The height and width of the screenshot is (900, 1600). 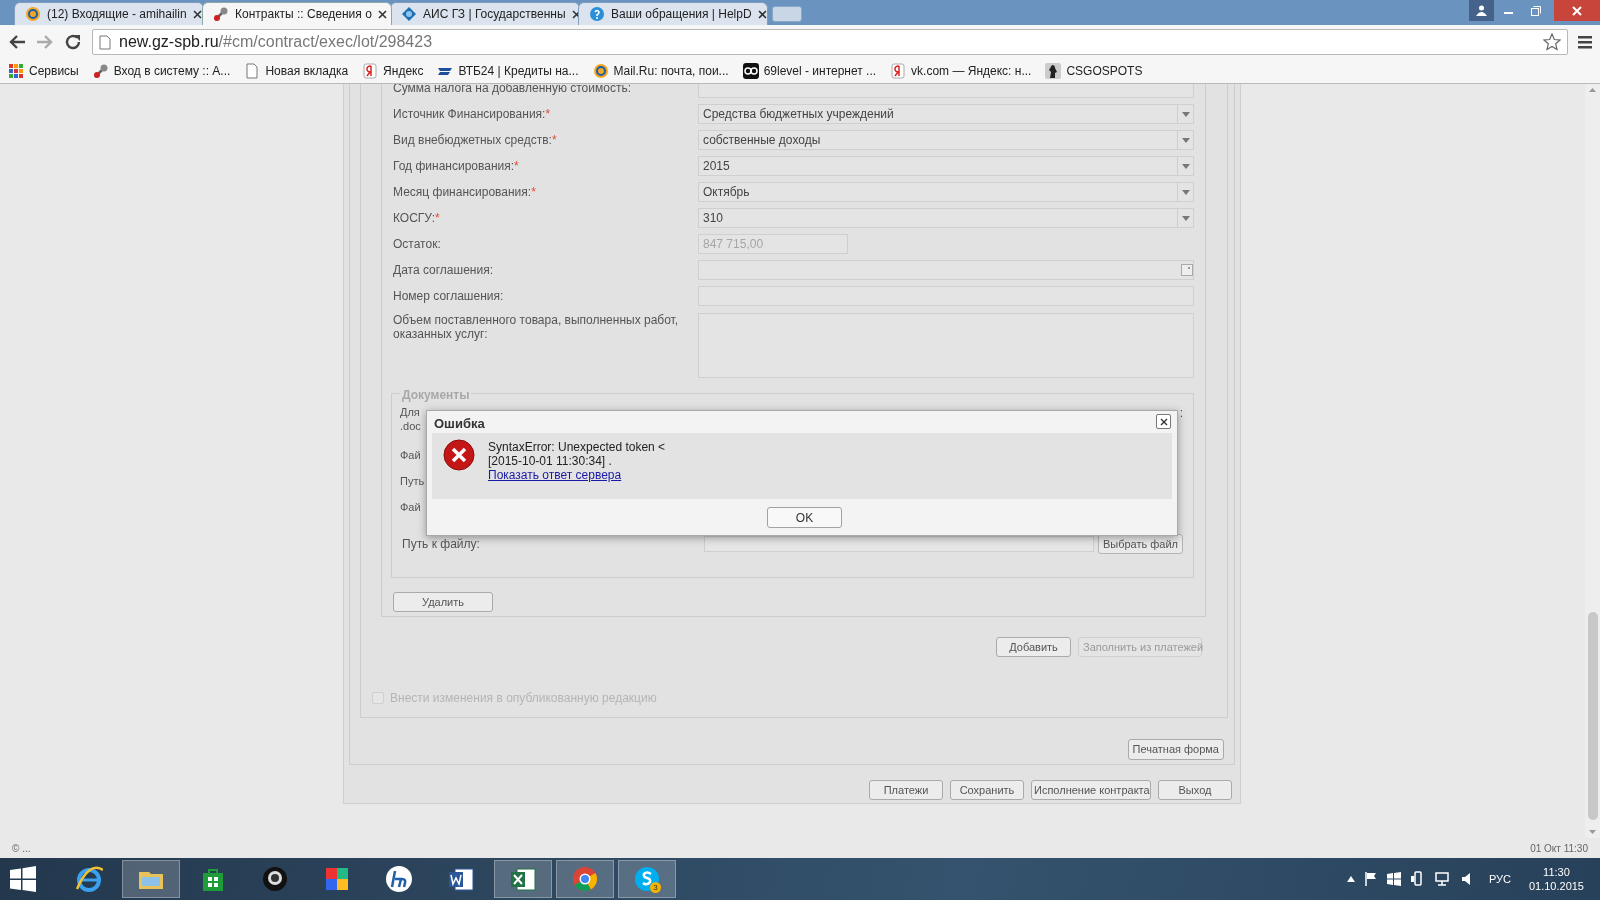 I want to click on taskbar-button: 3, so click(x=647, y=879).